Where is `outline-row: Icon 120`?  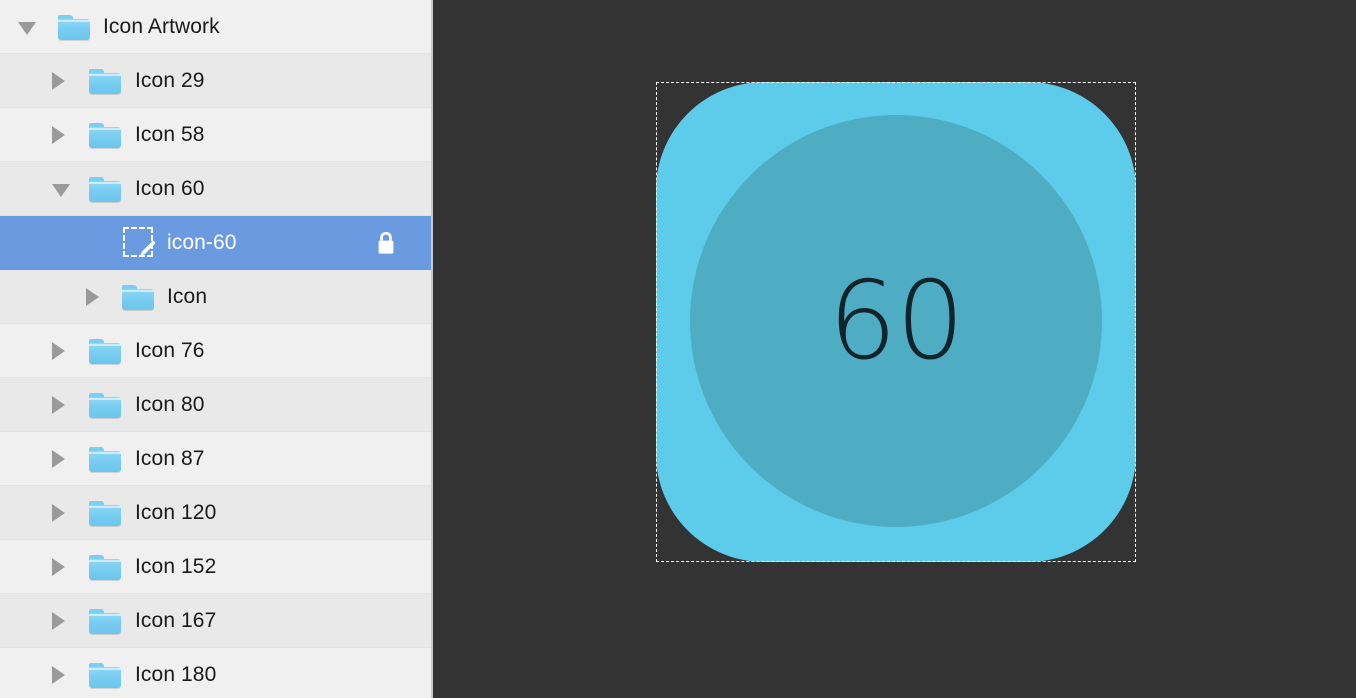 outline-row: Icon 120 is located at coordinates (215, 513).